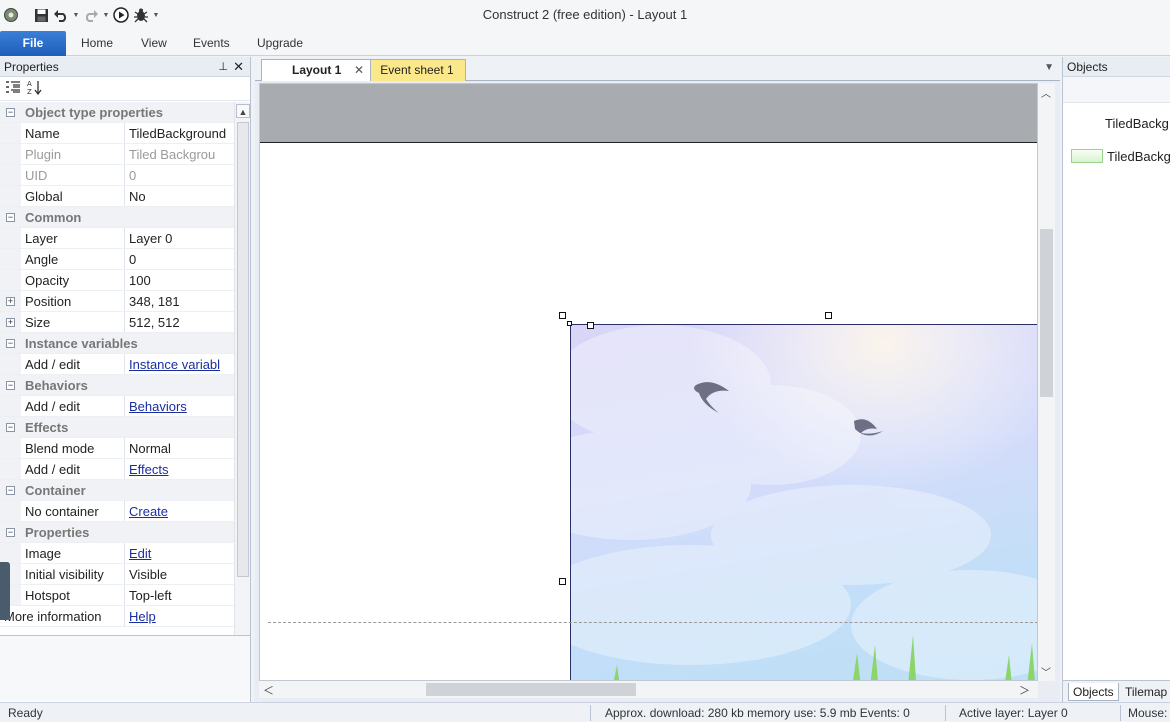  What do you see at coordinates (1116, 90) in the screenshot?
I see `objects-toolbar` at bounding box center [1116, 90].